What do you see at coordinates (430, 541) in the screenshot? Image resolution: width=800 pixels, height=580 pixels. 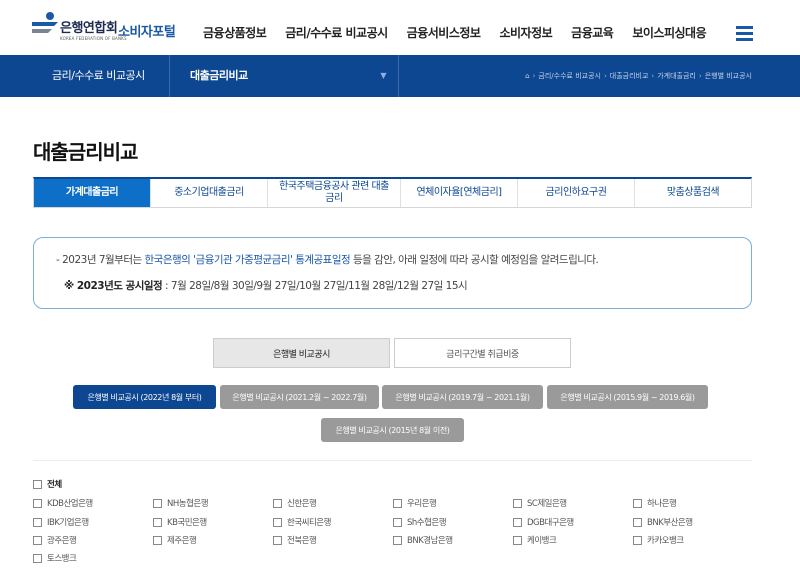 I see `checkbox-label: BNK경남은행` at bounding box center [430, 541].